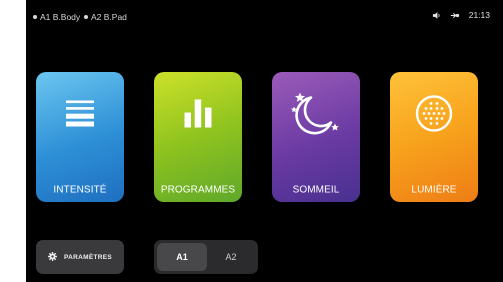 Image resolution: width=503 pixels, height=282 pixels. Describe the element at coordinates (461, 15) in the screenshot. I see `status-right: 21:13` at that location.